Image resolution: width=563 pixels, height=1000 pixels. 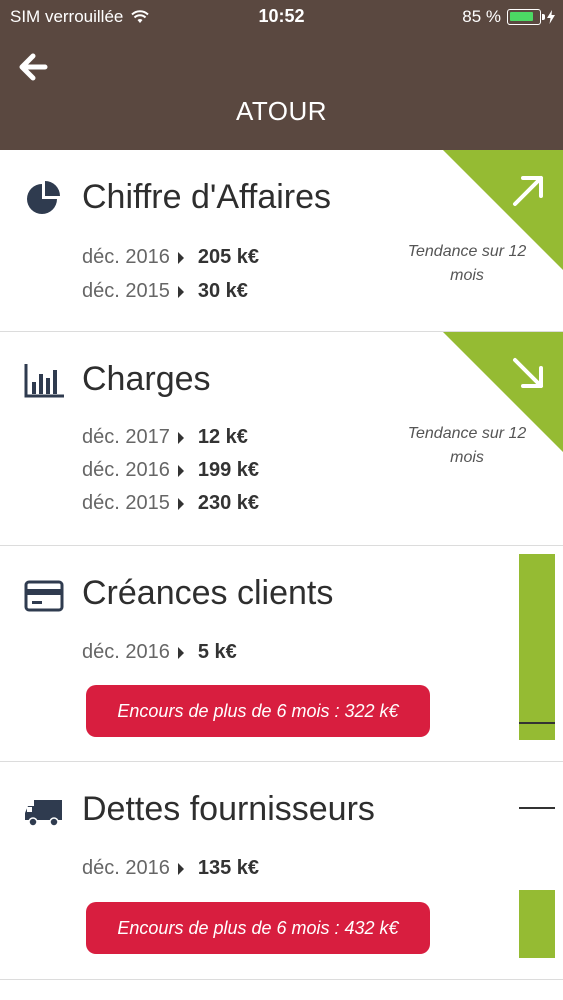 What do you see at coordinates (33, 67) in the screenshot?
I see `back-arrow-icon` at bounding box center [33, 67].